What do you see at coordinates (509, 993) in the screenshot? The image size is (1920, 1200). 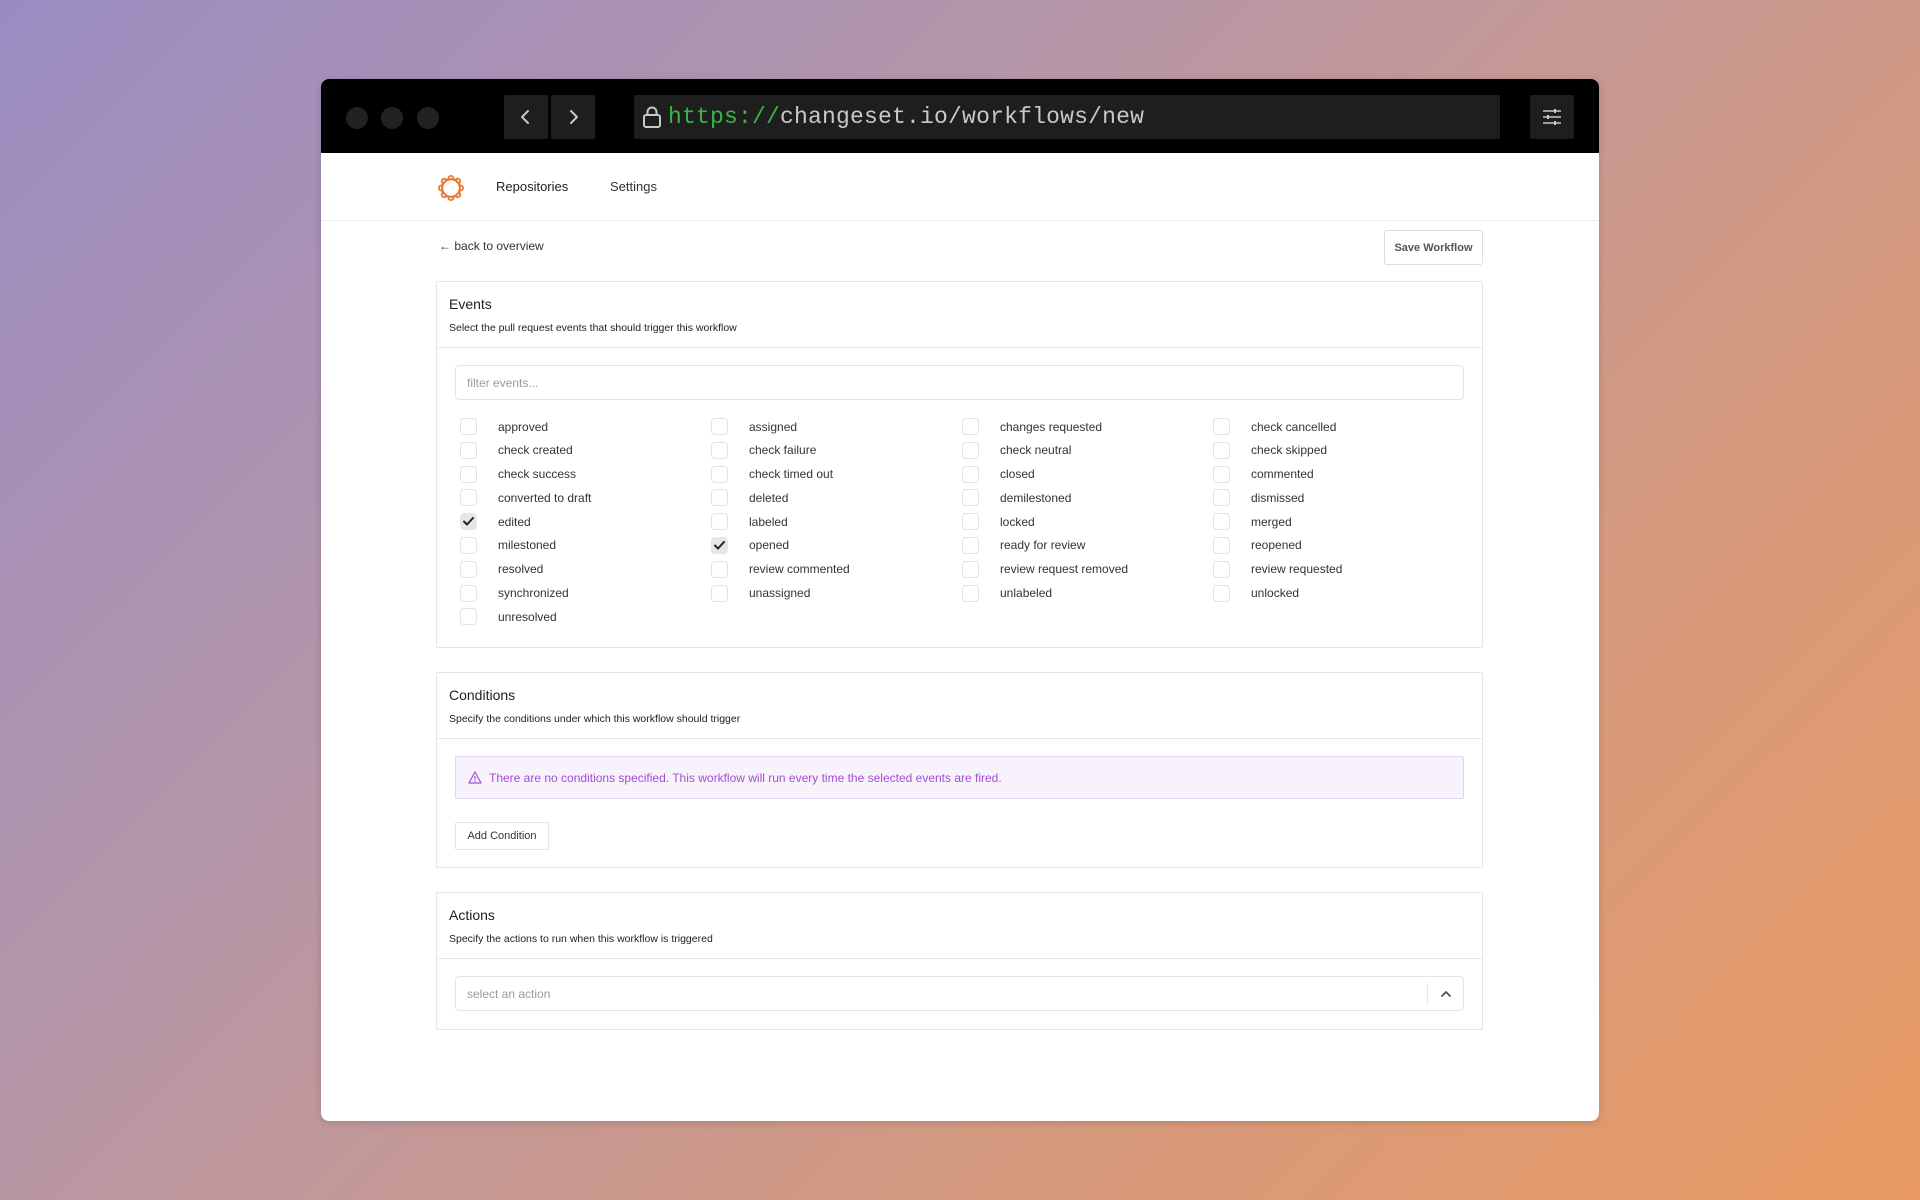 I see `action-select-placeholder: select an action` at bounding box center [509, 993].